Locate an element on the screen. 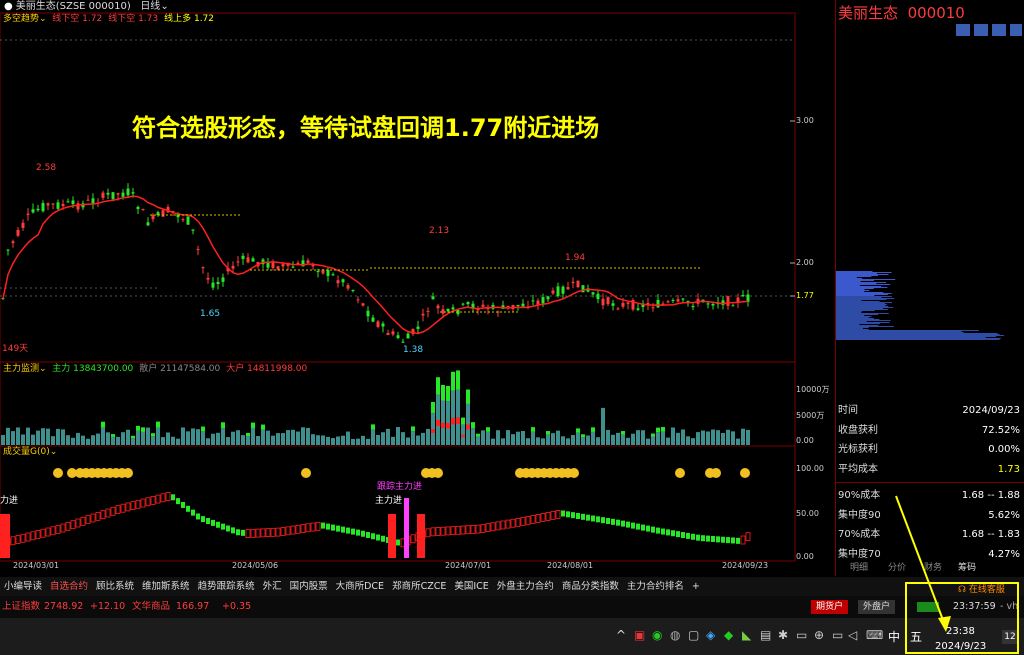  bottom-tab: 主力合约排名 is located at coordinates (655, 586).